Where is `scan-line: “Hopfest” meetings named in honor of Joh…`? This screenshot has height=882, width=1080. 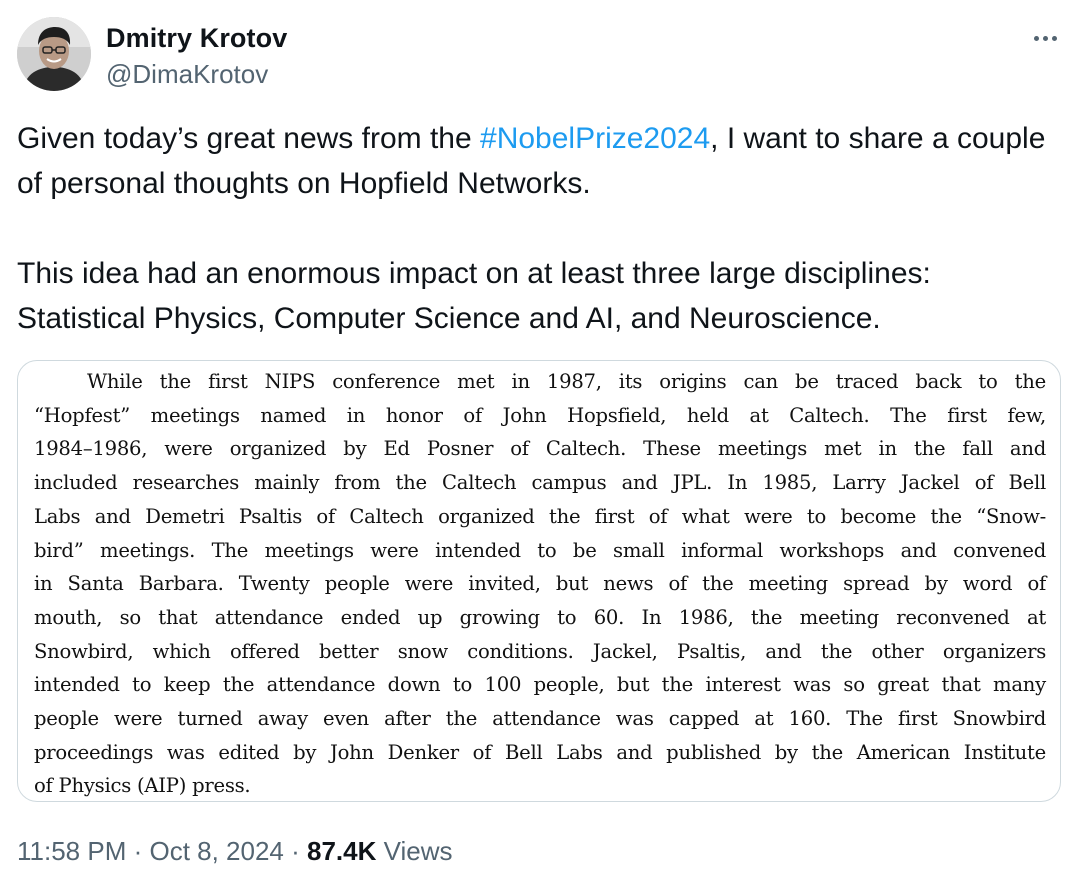
scan-line: “Hopfest” meetings named in honor of Joh… is located at coordinates (540, 415).